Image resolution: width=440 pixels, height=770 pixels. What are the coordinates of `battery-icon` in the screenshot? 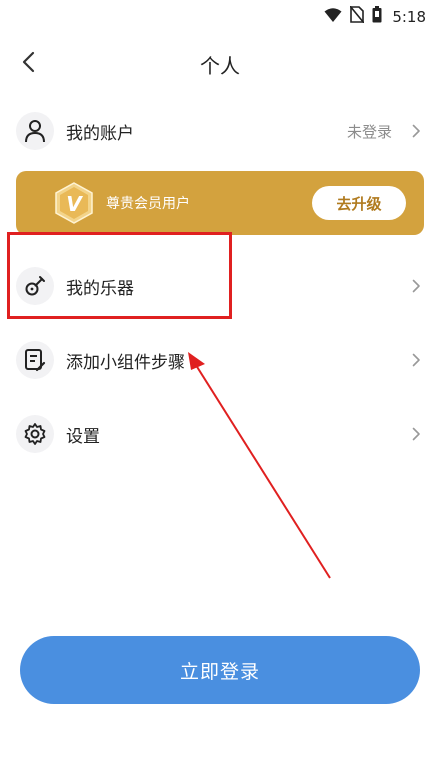 It's located at (377, 16).